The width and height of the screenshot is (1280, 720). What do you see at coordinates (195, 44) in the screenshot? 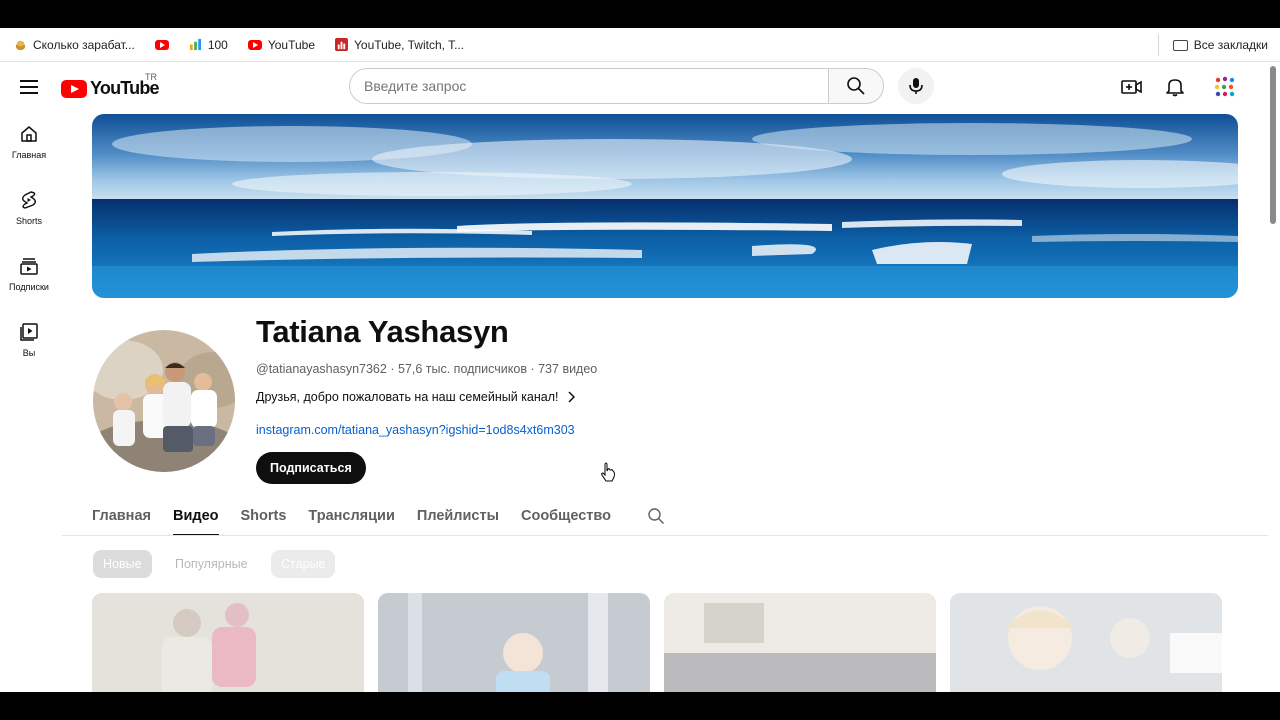
I see `bar-chart-icon` at bounding box center [195, 44].